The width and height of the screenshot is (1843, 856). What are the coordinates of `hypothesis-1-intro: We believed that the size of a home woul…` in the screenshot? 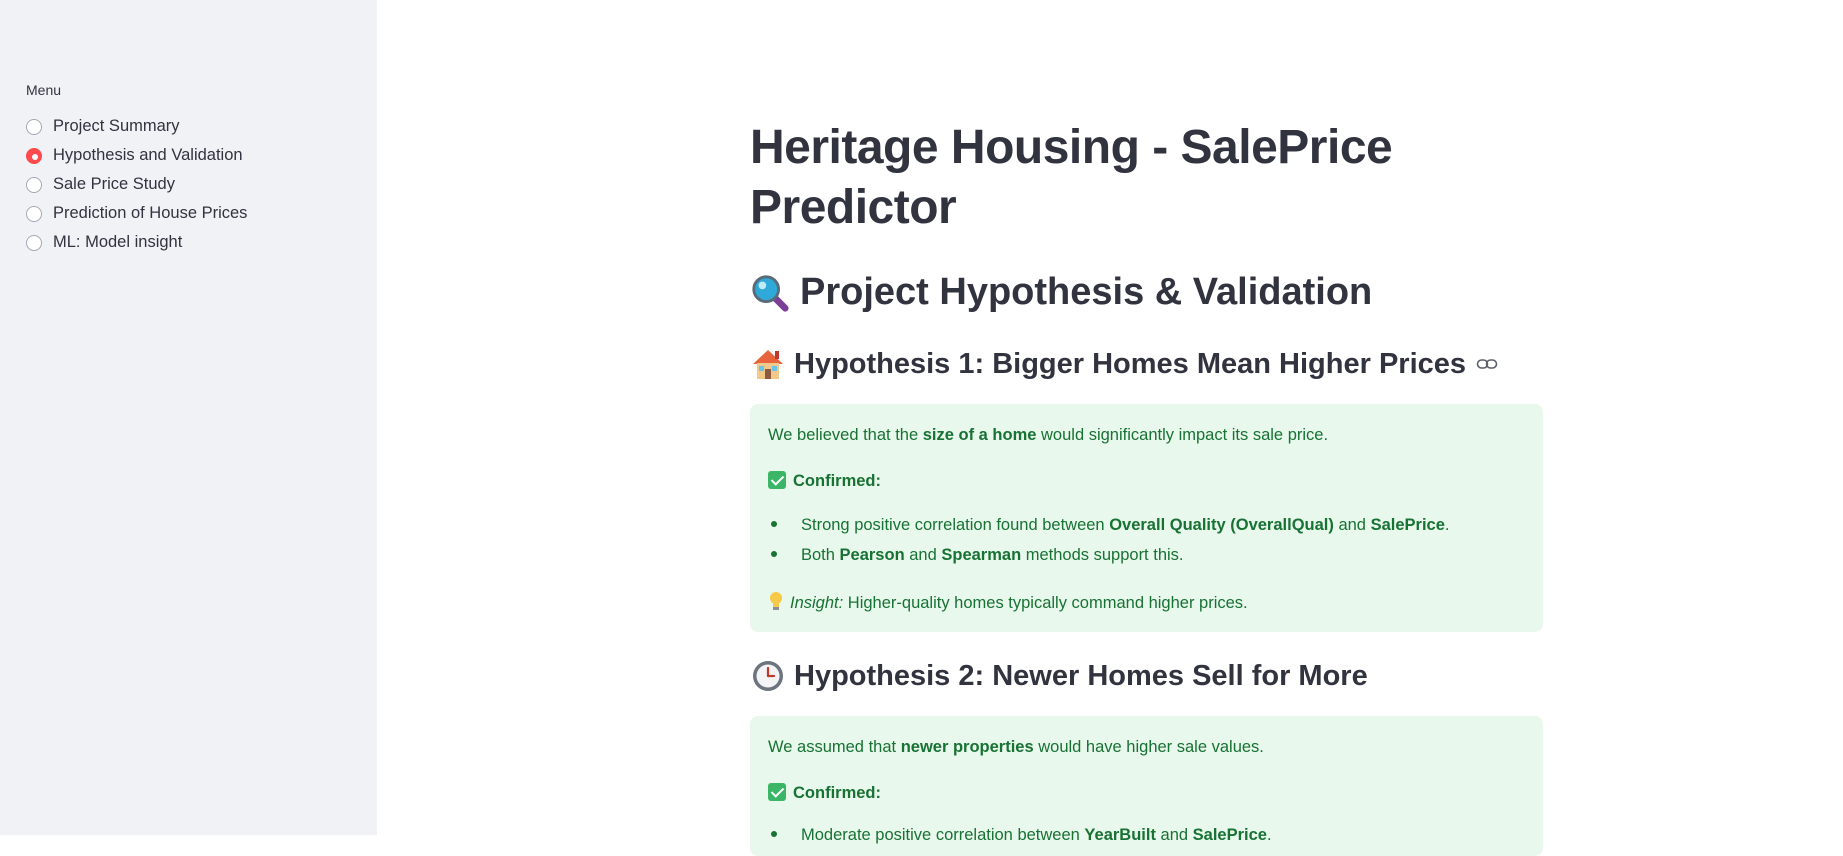 It's located at (1048, 435).